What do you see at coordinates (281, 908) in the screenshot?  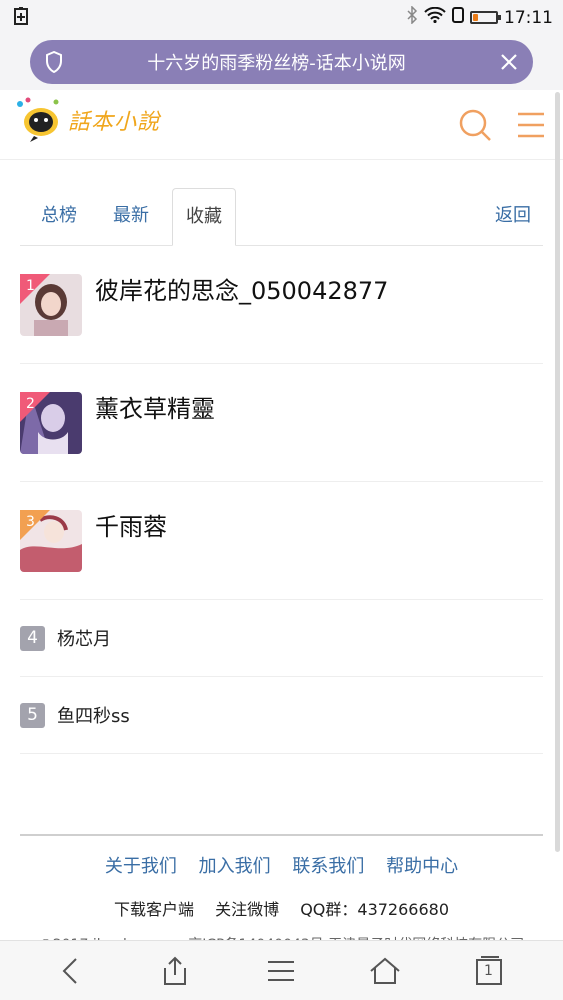 I see `footer-info: 下载客户端 关注微博 QQ群：437266680` at bounding box center [281, 908].